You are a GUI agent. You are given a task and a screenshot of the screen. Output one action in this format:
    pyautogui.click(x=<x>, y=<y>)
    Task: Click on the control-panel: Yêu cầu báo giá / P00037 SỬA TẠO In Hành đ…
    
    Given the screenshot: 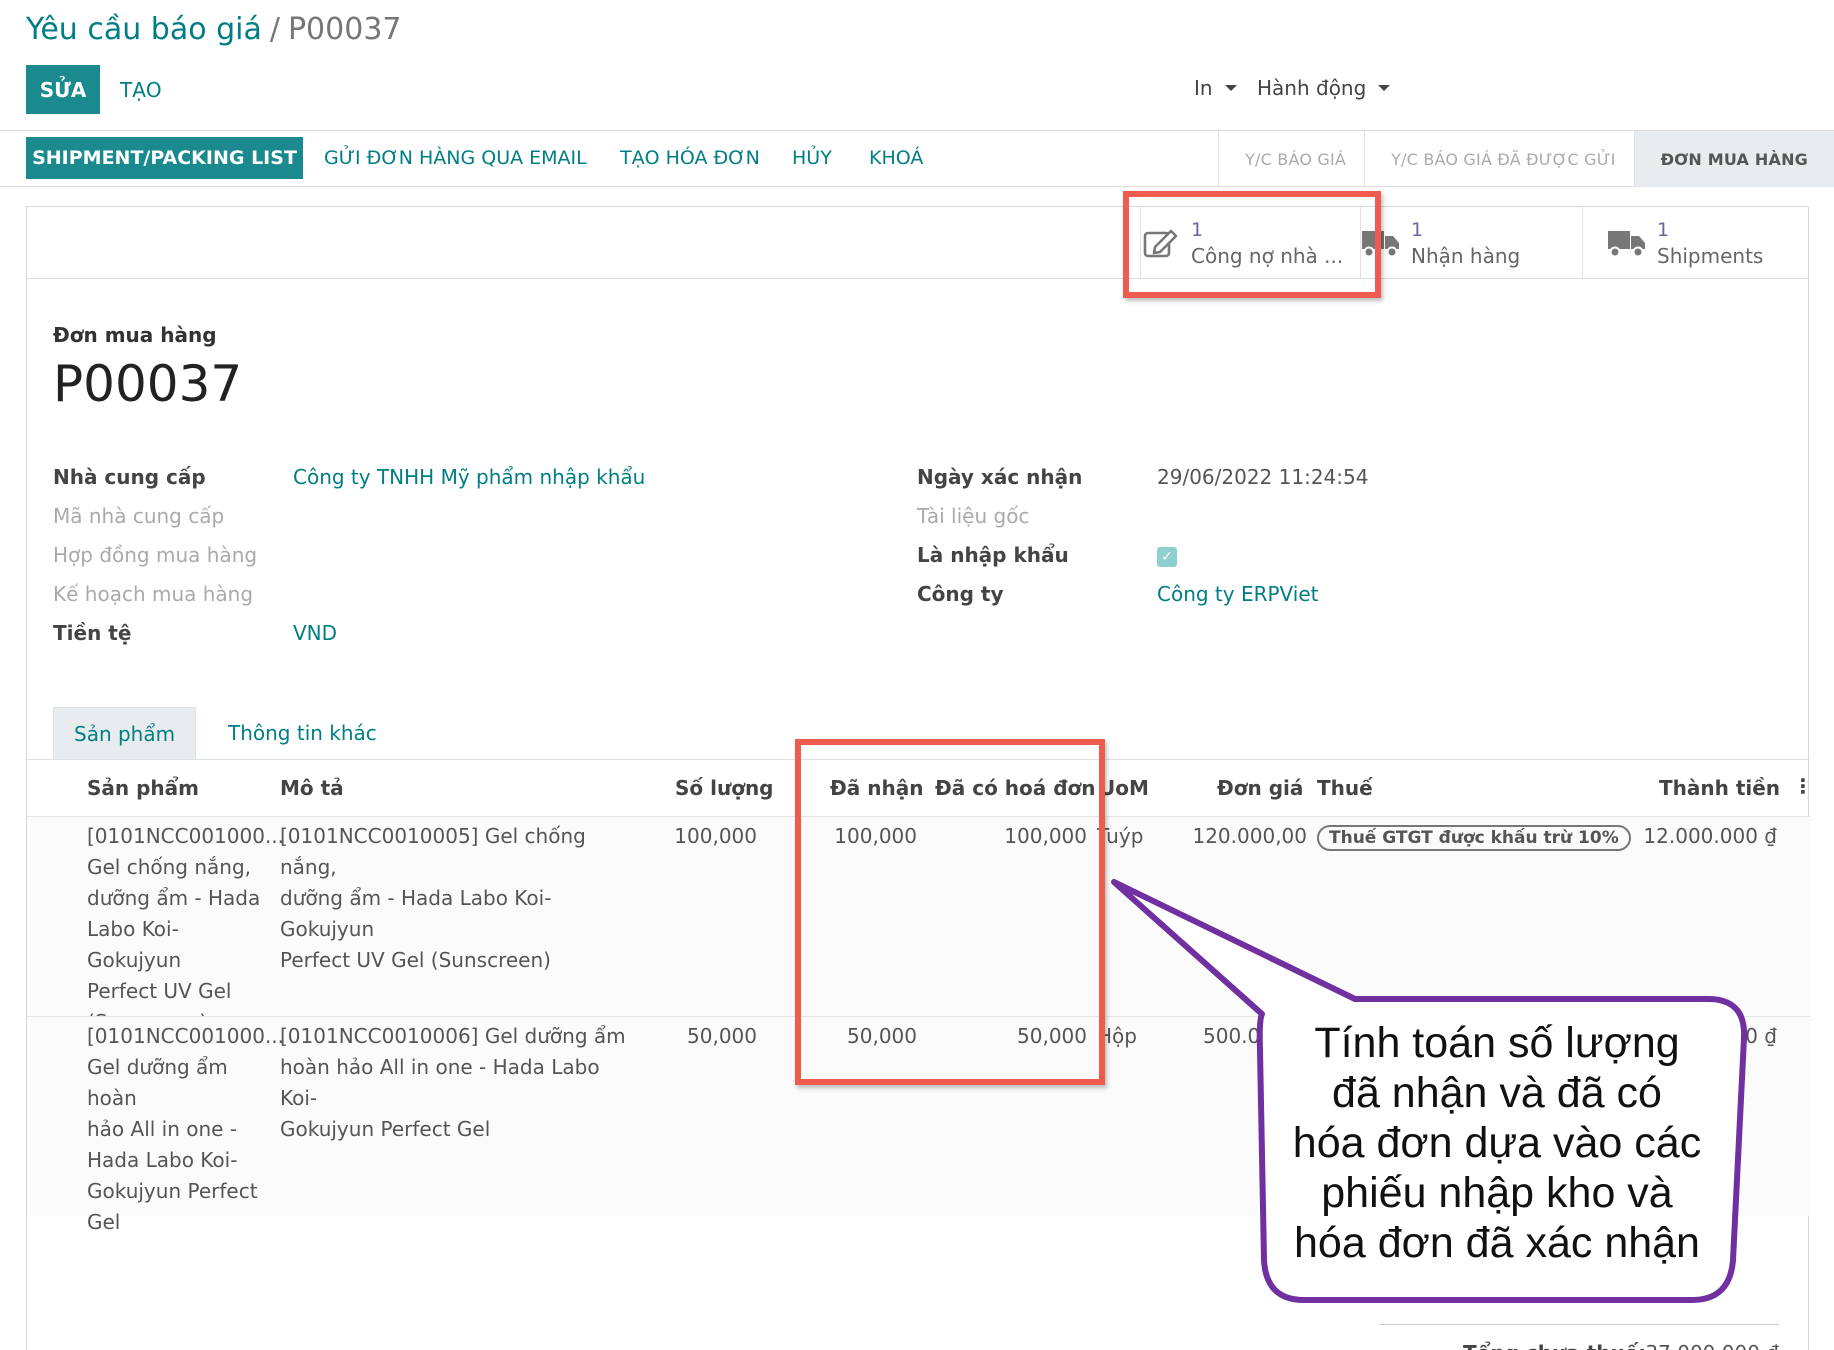 What is the action you would take?
    pyautogui.click(x=917, y=65)
    